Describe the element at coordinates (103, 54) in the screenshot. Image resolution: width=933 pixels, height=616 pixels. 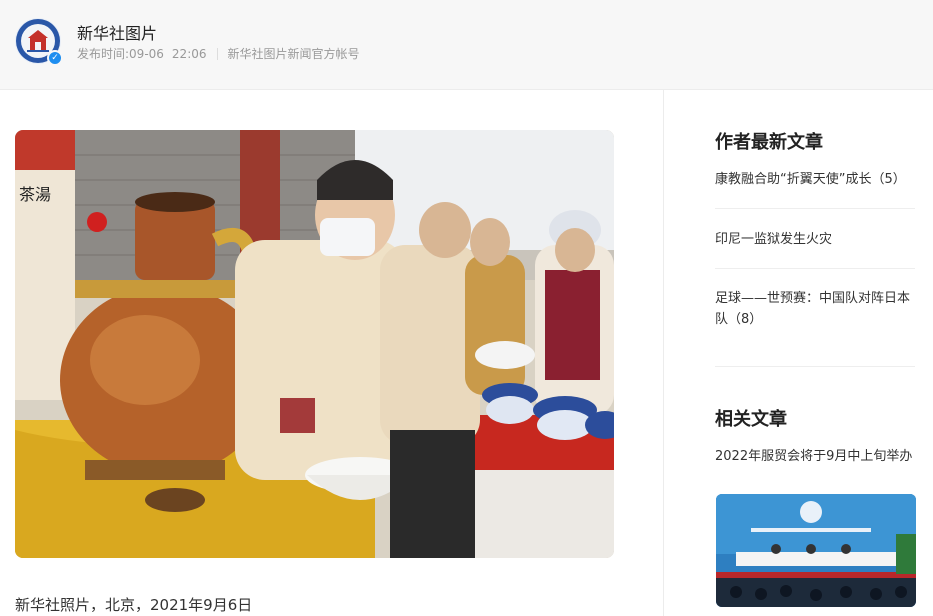
I see `publish-label: 发布时间:` at that location.